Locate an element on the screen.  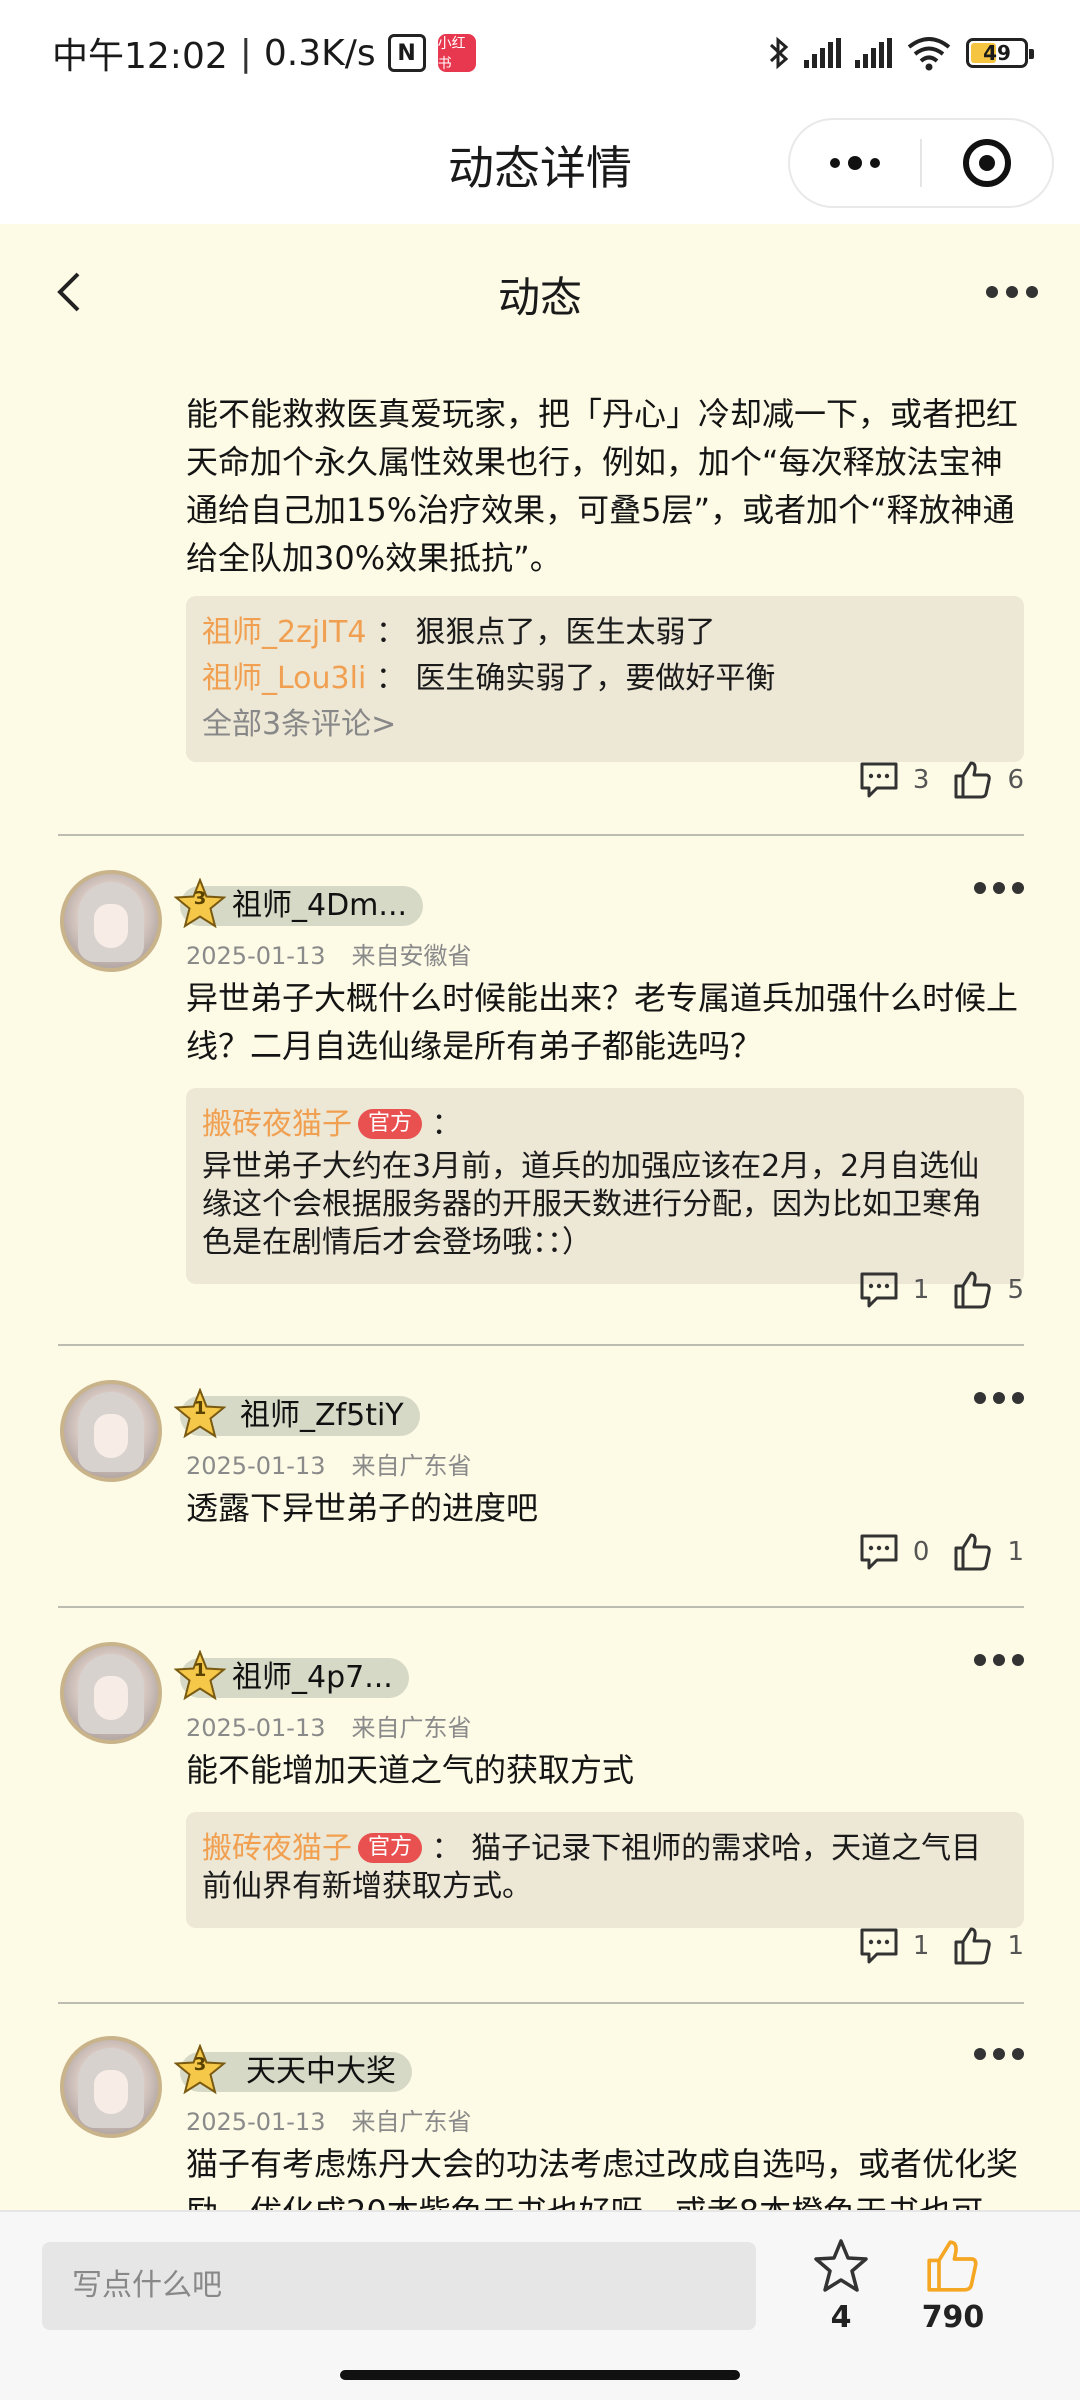
close-mini-program-button is located at coordinates (987, 163).